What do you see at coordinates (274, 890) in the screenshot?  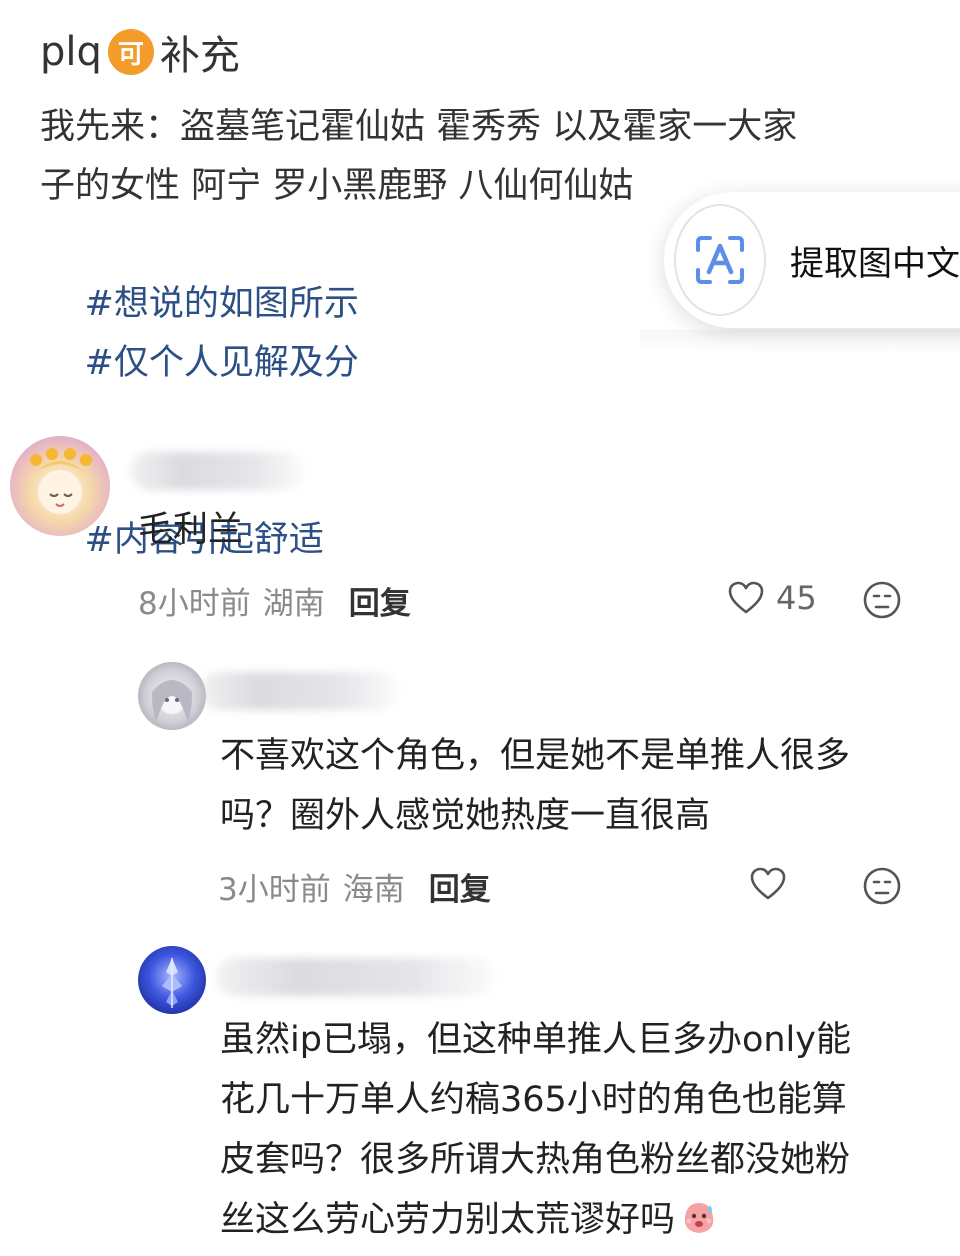 I see `comment-time: 3小时前` at bounding box center [274, 890].